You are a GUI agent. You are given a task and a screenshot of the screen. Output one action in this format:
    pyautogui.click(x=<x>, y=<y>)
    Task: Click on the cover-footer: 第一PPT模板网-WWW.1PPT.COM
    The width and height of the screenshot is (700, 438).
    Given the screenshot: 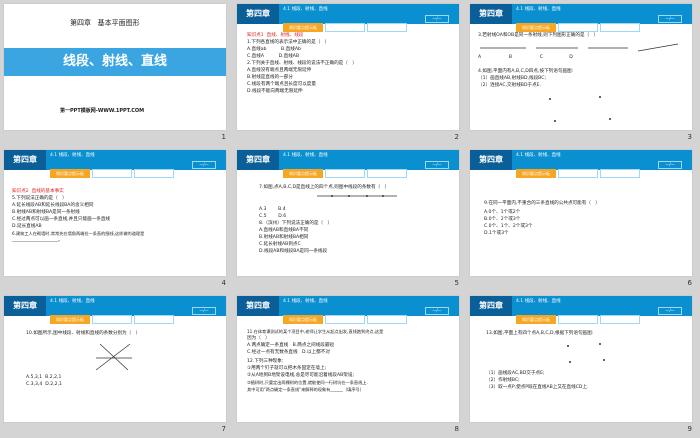 What is the action you would take?
    pyautogui.click(x=102, y=111)
    